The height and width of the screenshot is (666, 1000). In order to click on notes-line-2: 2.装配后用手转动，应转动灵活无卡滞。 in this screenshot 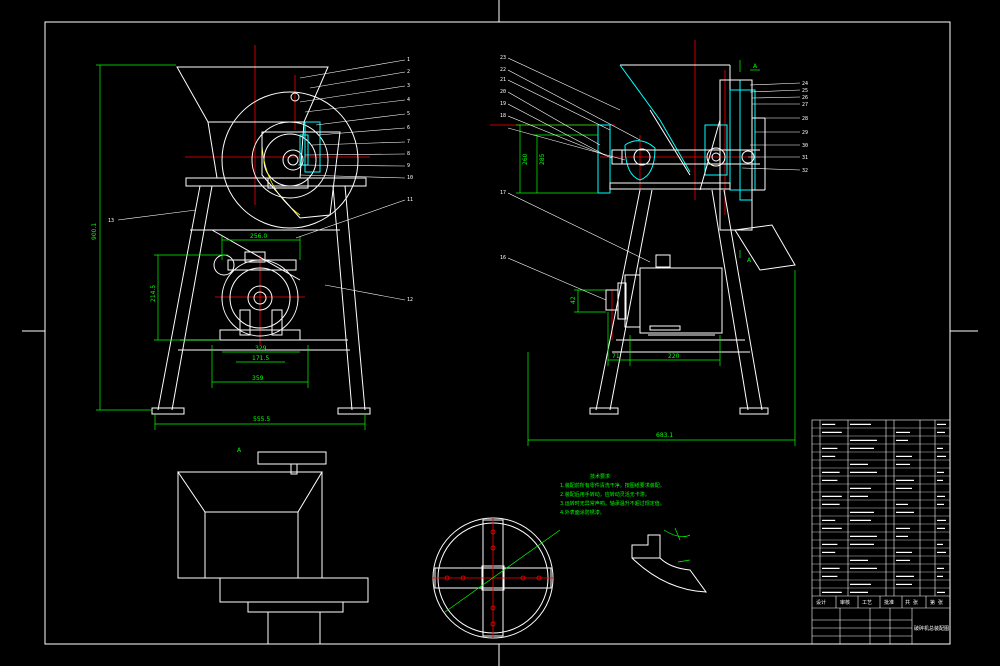, I will do `click(605, 494)`.